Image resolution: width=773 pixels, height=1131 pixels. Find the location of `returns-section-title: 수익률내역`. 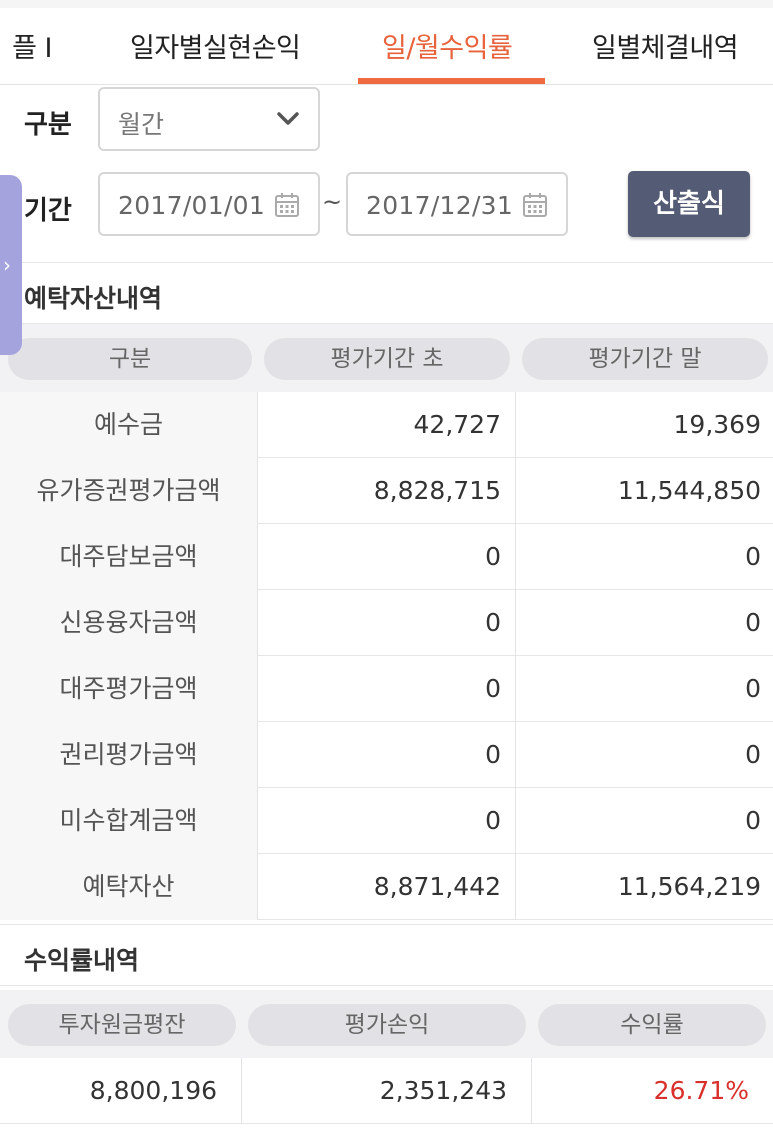

returns-section-title: 수익률내역 is located at coordinates (386, 955).